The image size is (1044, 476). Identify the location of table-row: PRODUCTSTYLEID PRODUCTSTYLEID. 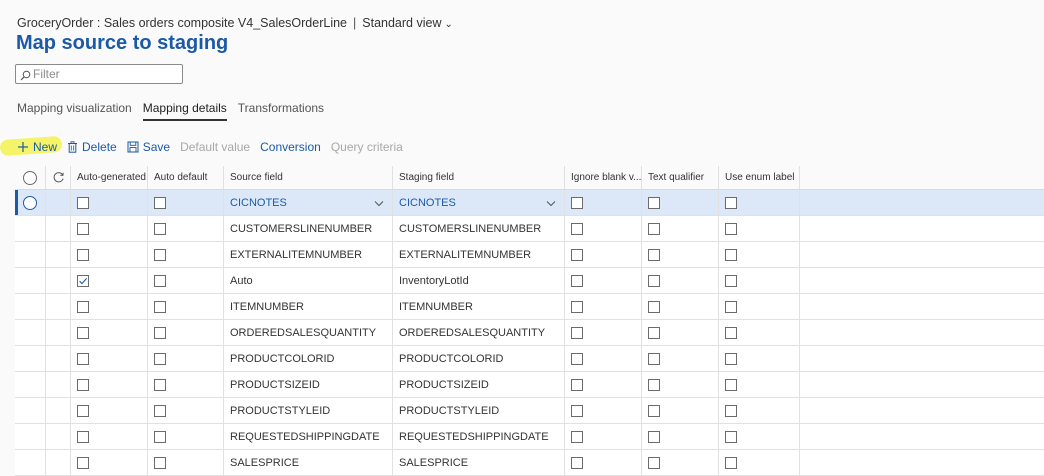
(529, 411).